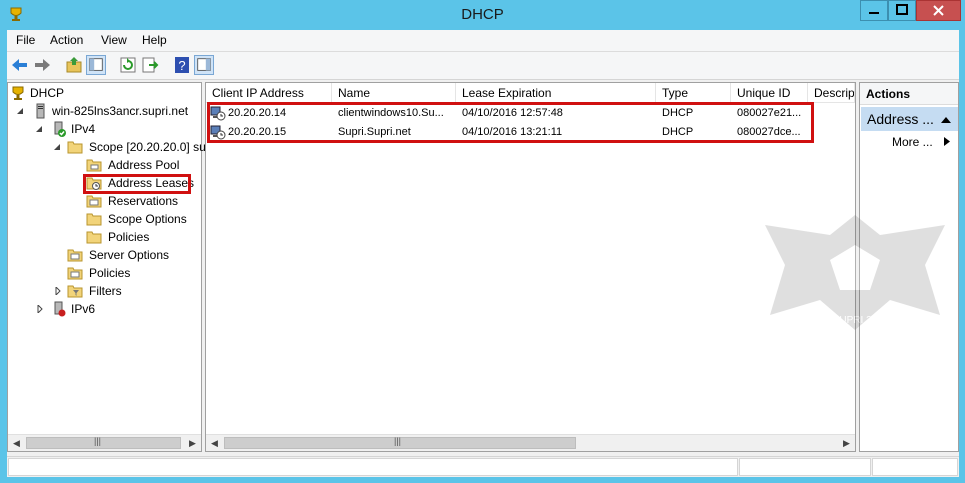 The width and height of the screenshot is (965, 483). I want to click on submenu-arrow-icon, so click(947, 141).